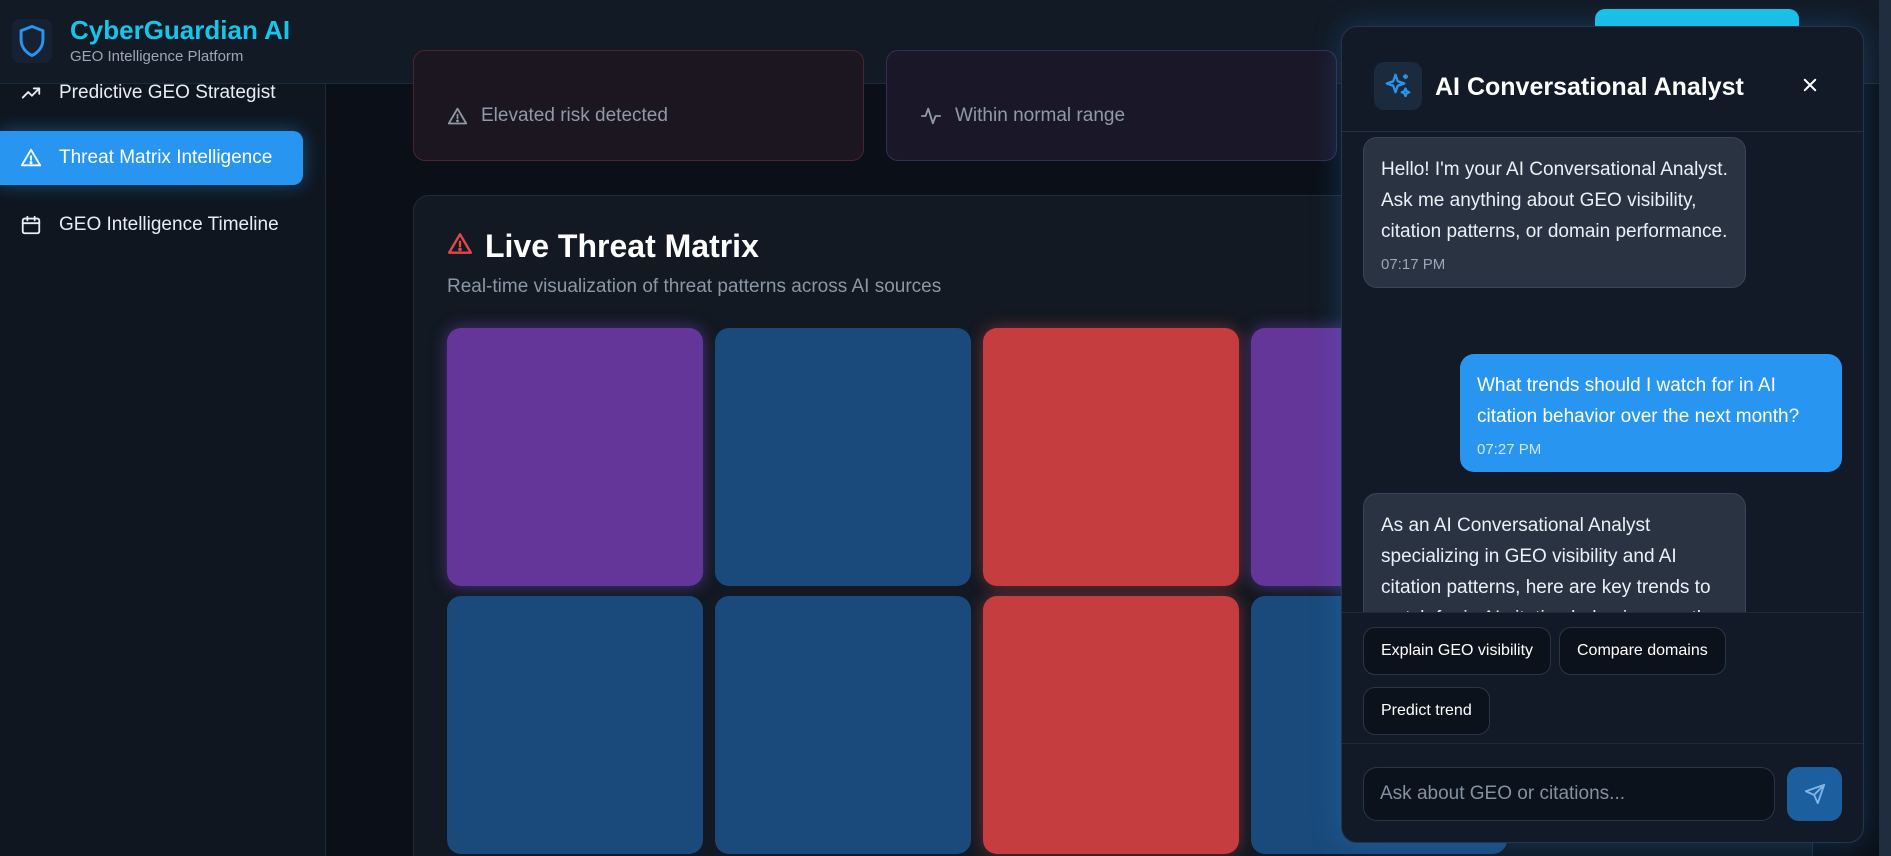  What do you see at coordinates (1810, 85) in the screenshot?
I see `close-icon` at bounding box center [1810, 85].